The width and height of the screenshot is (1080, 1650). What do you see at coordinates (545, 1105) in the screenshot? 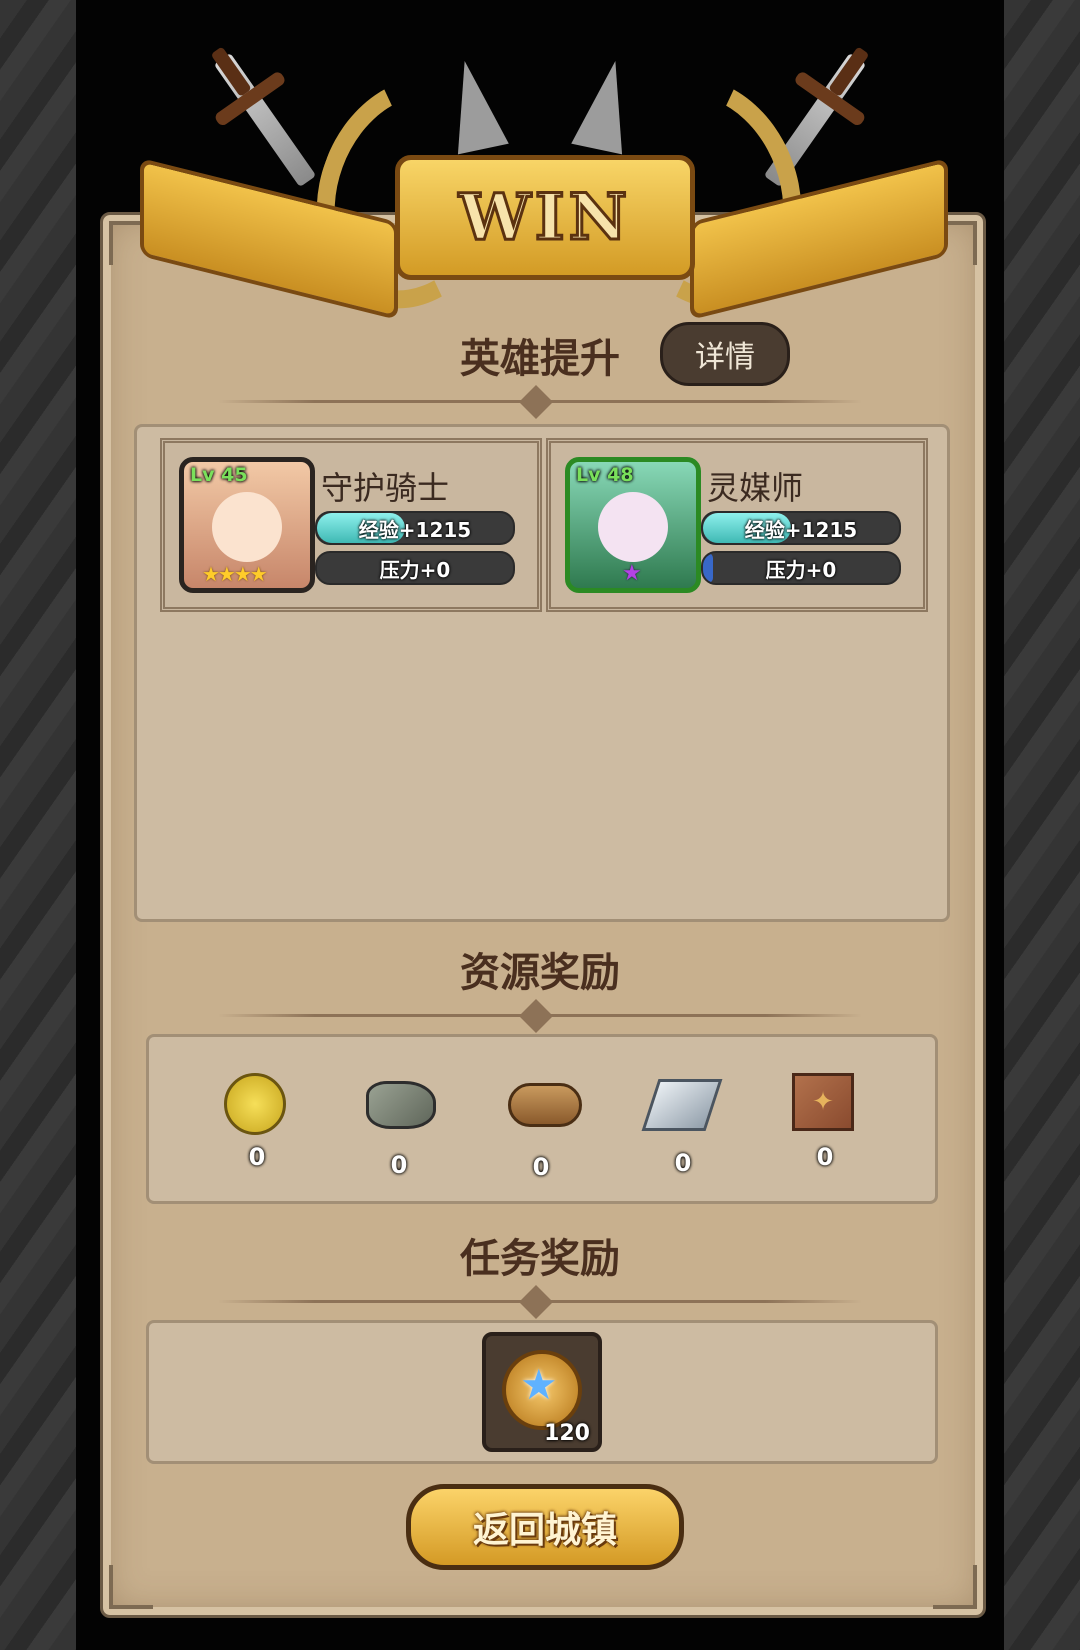
I see `wood-log-icon` at bounding box center [545, 1105].